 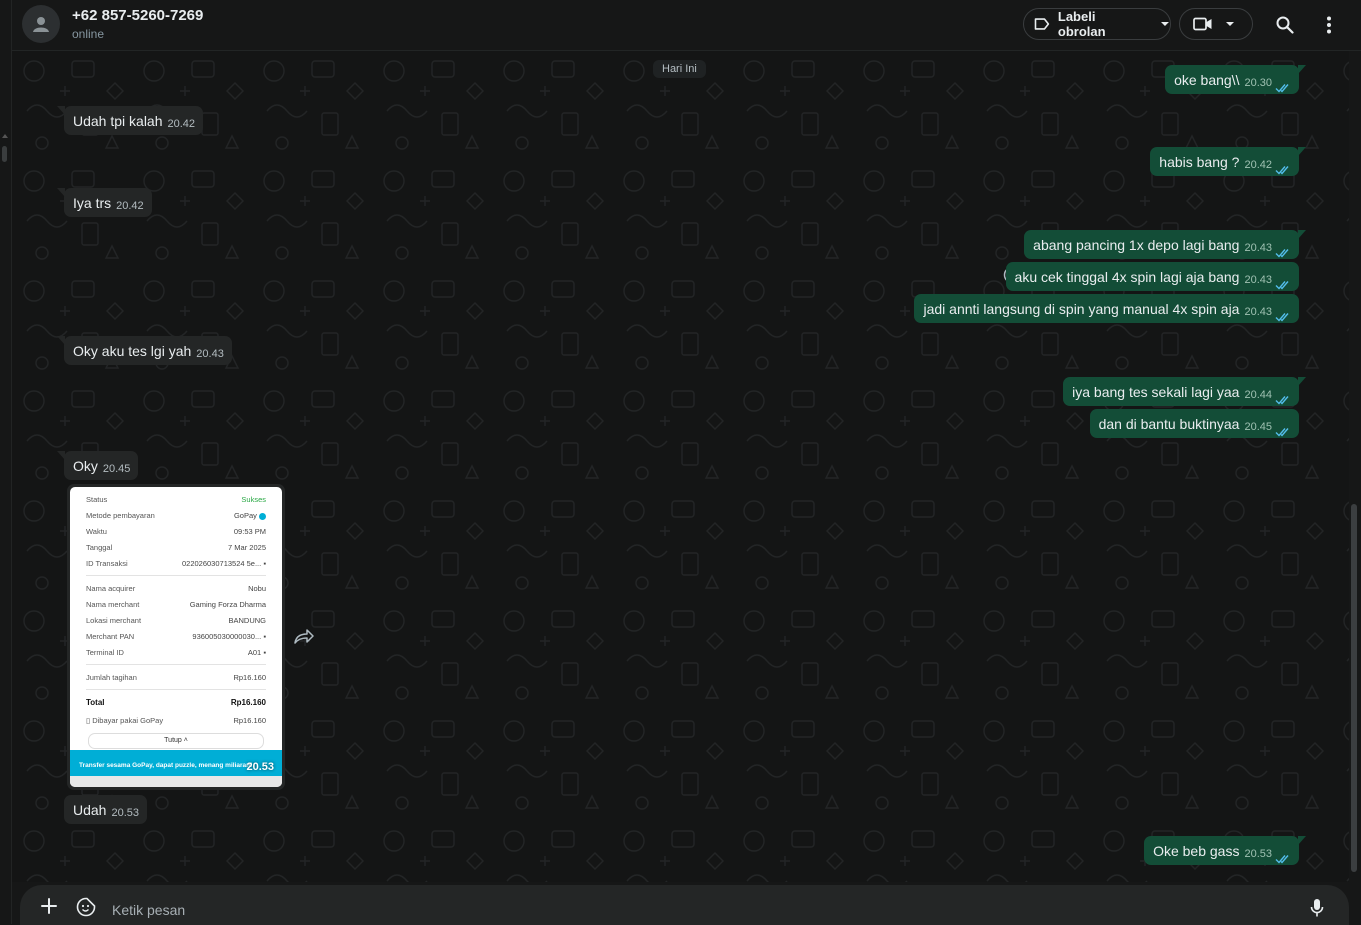 I want to click on receipt-total-row: Total Rp16.160, so click(x=176, y=702).